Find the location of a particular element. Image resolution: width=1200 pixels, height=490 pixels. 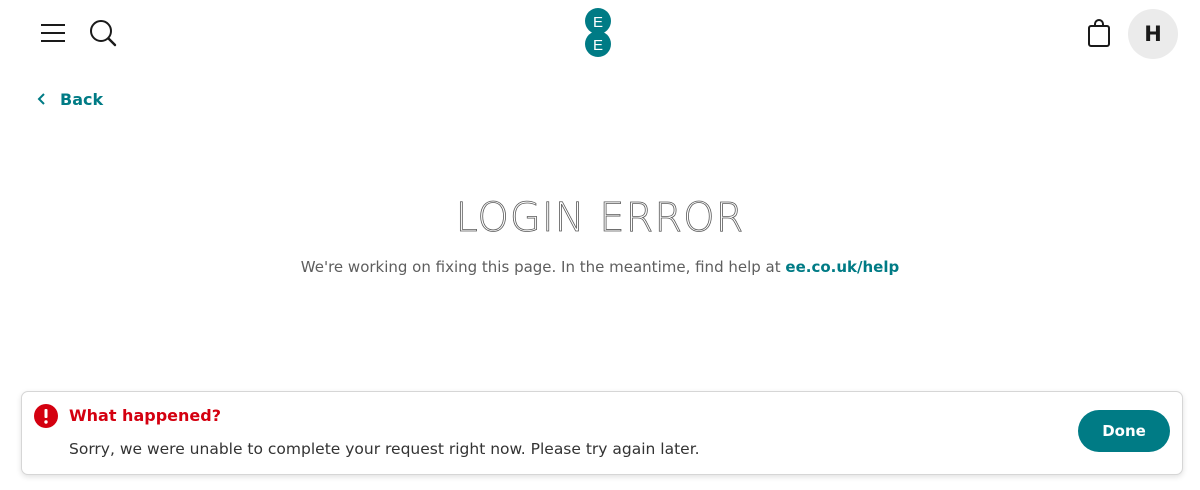

logo-letter-top: E is located at coordinates (598, 22).